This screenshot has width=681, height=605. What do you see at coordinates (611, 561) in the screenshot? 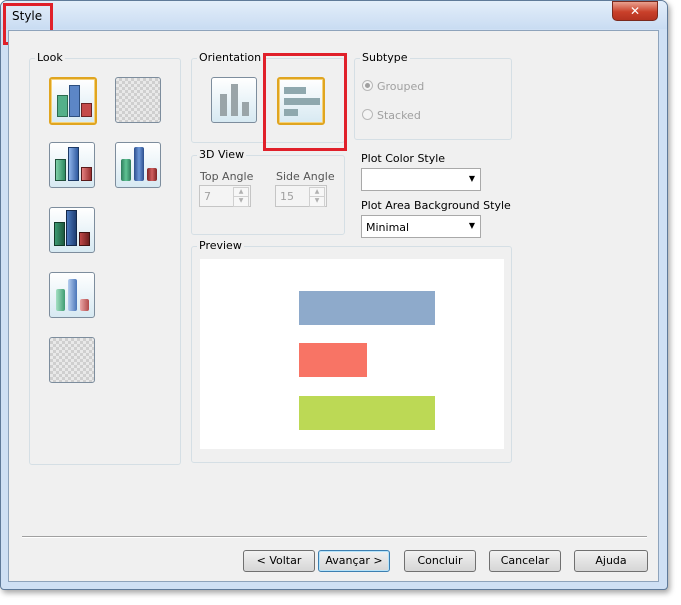
I see `help-button: Ajuda` at bounding box center [611, 561].